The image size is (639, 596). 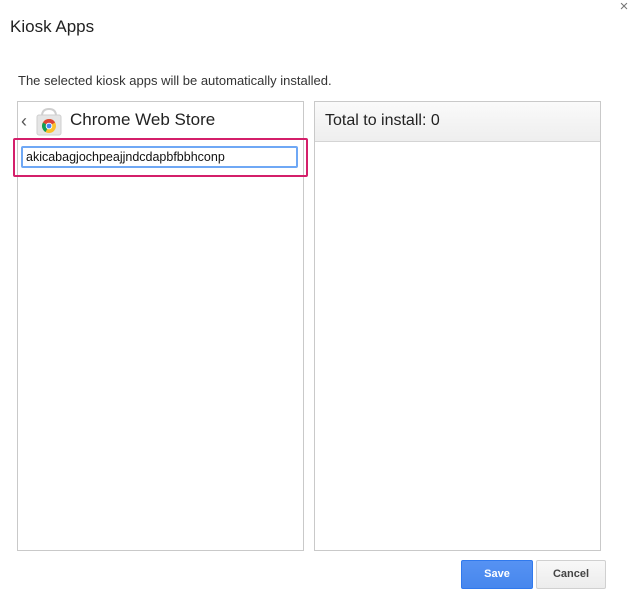 What do you see at coordinates (49, 121) in the screenshot?
I see `chrome-web-store-icon` at bounding box center [49, 121].